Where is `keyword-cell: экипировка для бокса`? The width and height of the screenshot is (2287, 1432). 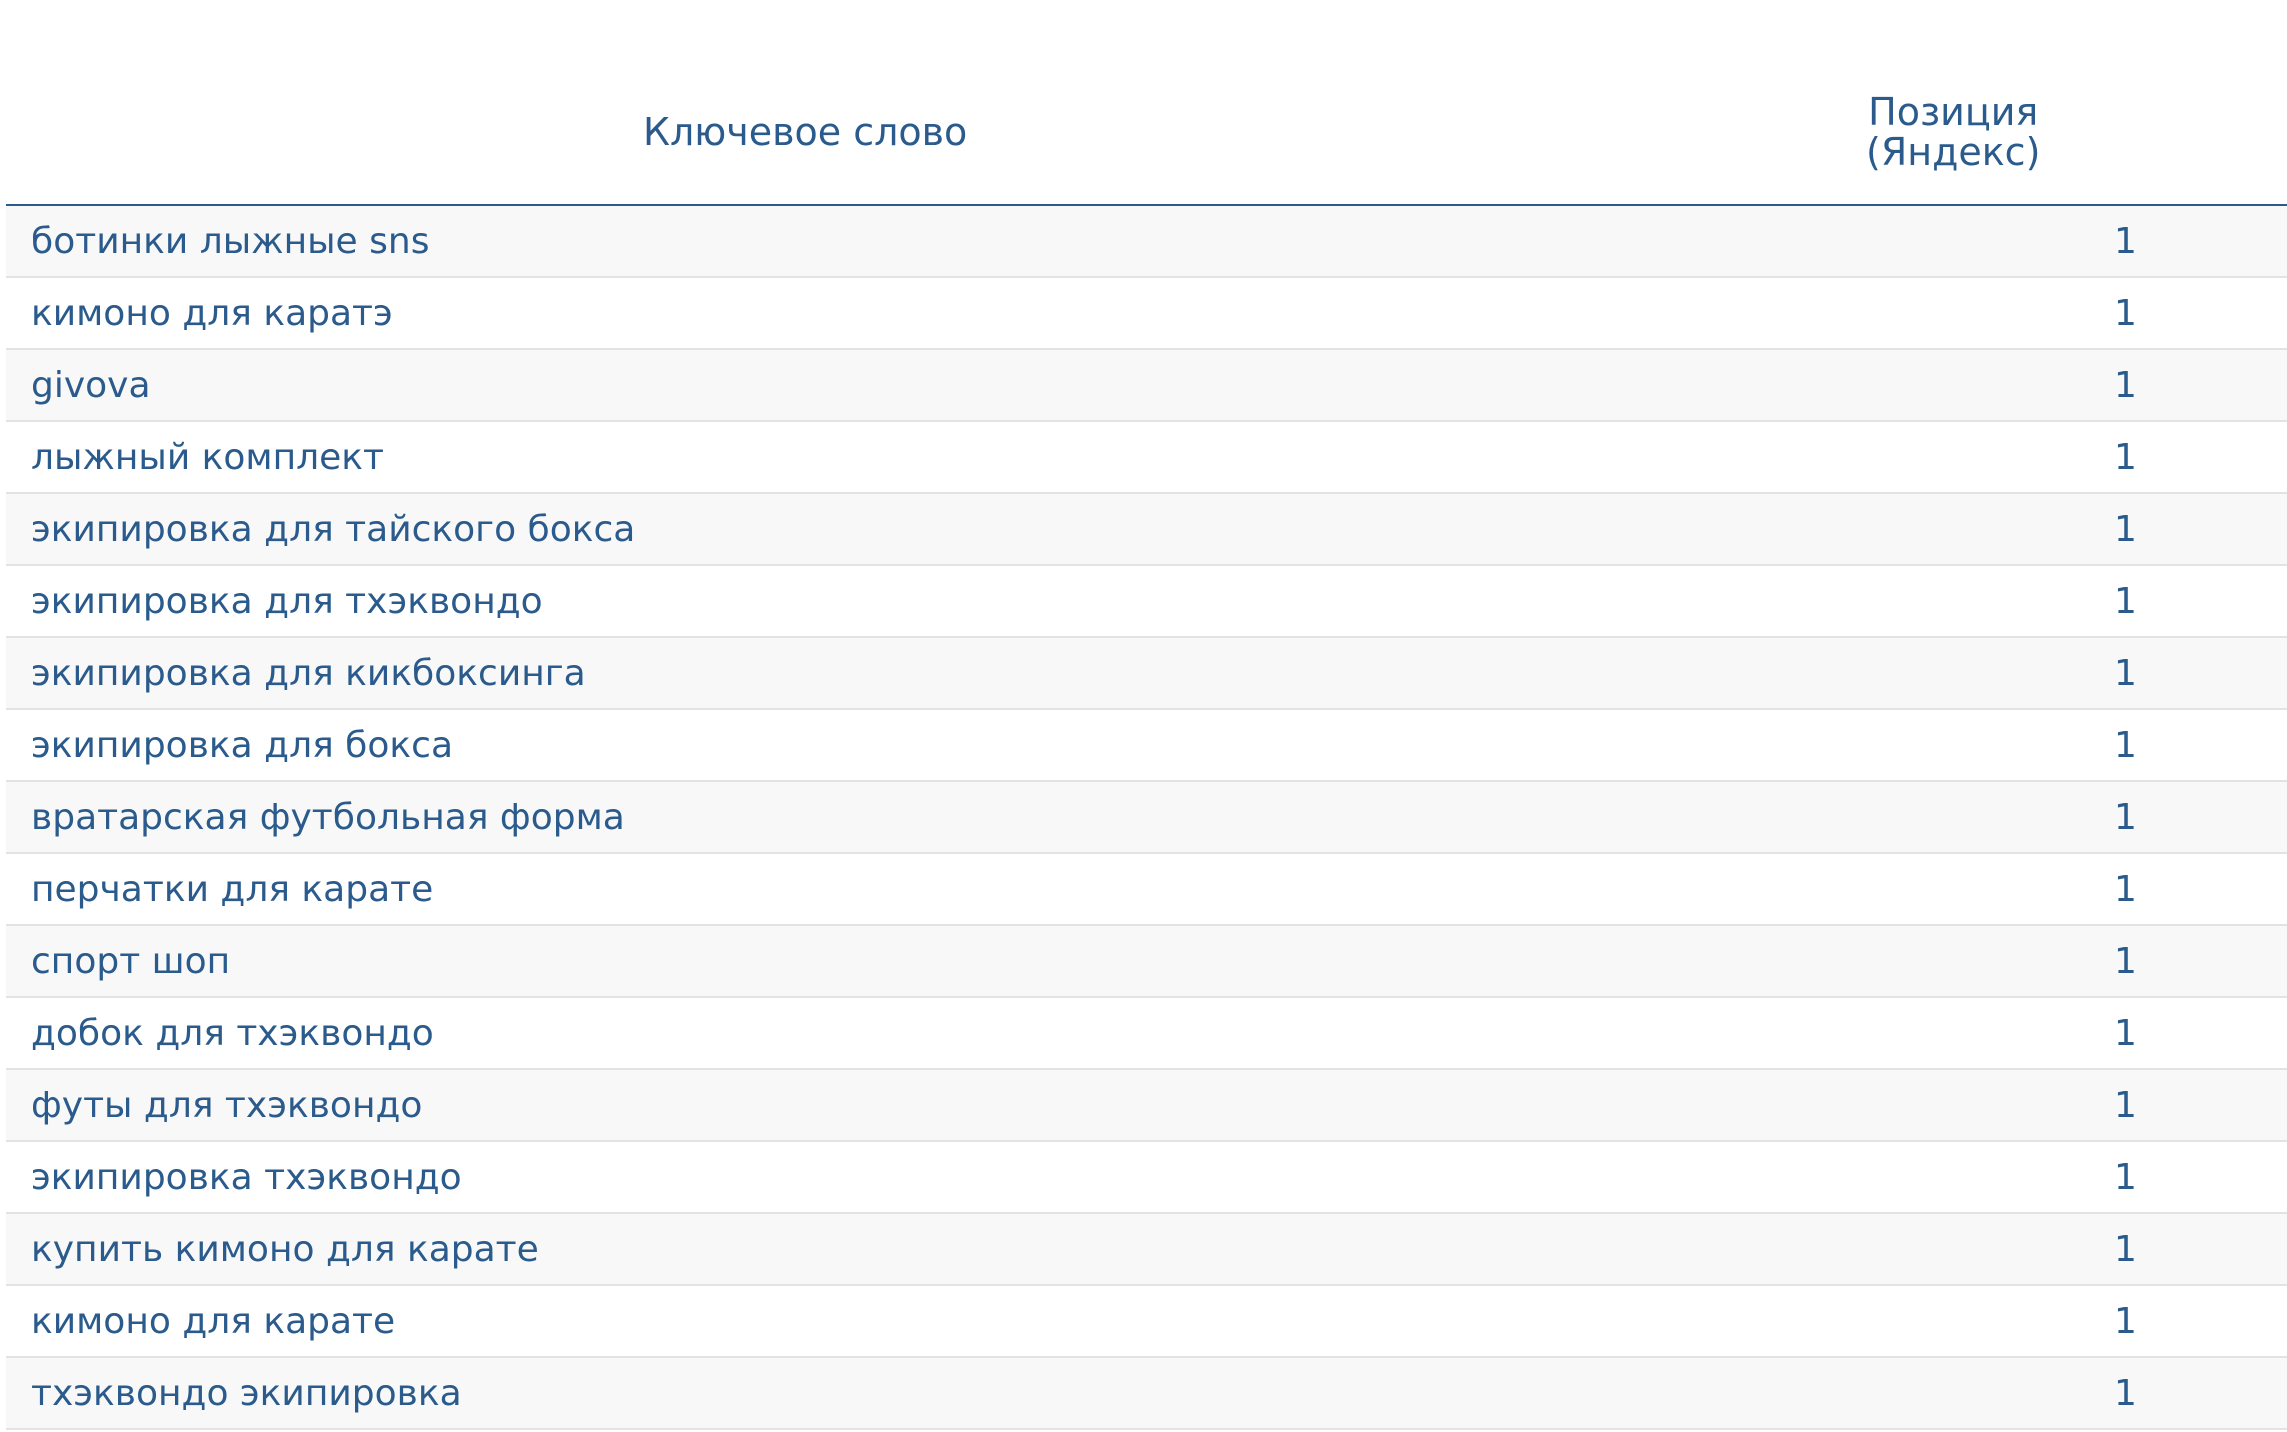 keyword-cell: экипировка для бокса is located at coordinates (806, 745).